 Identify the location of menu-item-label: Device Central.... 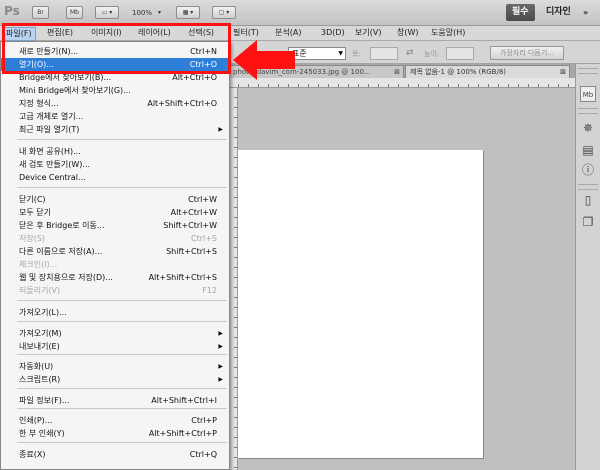
(52, 177).